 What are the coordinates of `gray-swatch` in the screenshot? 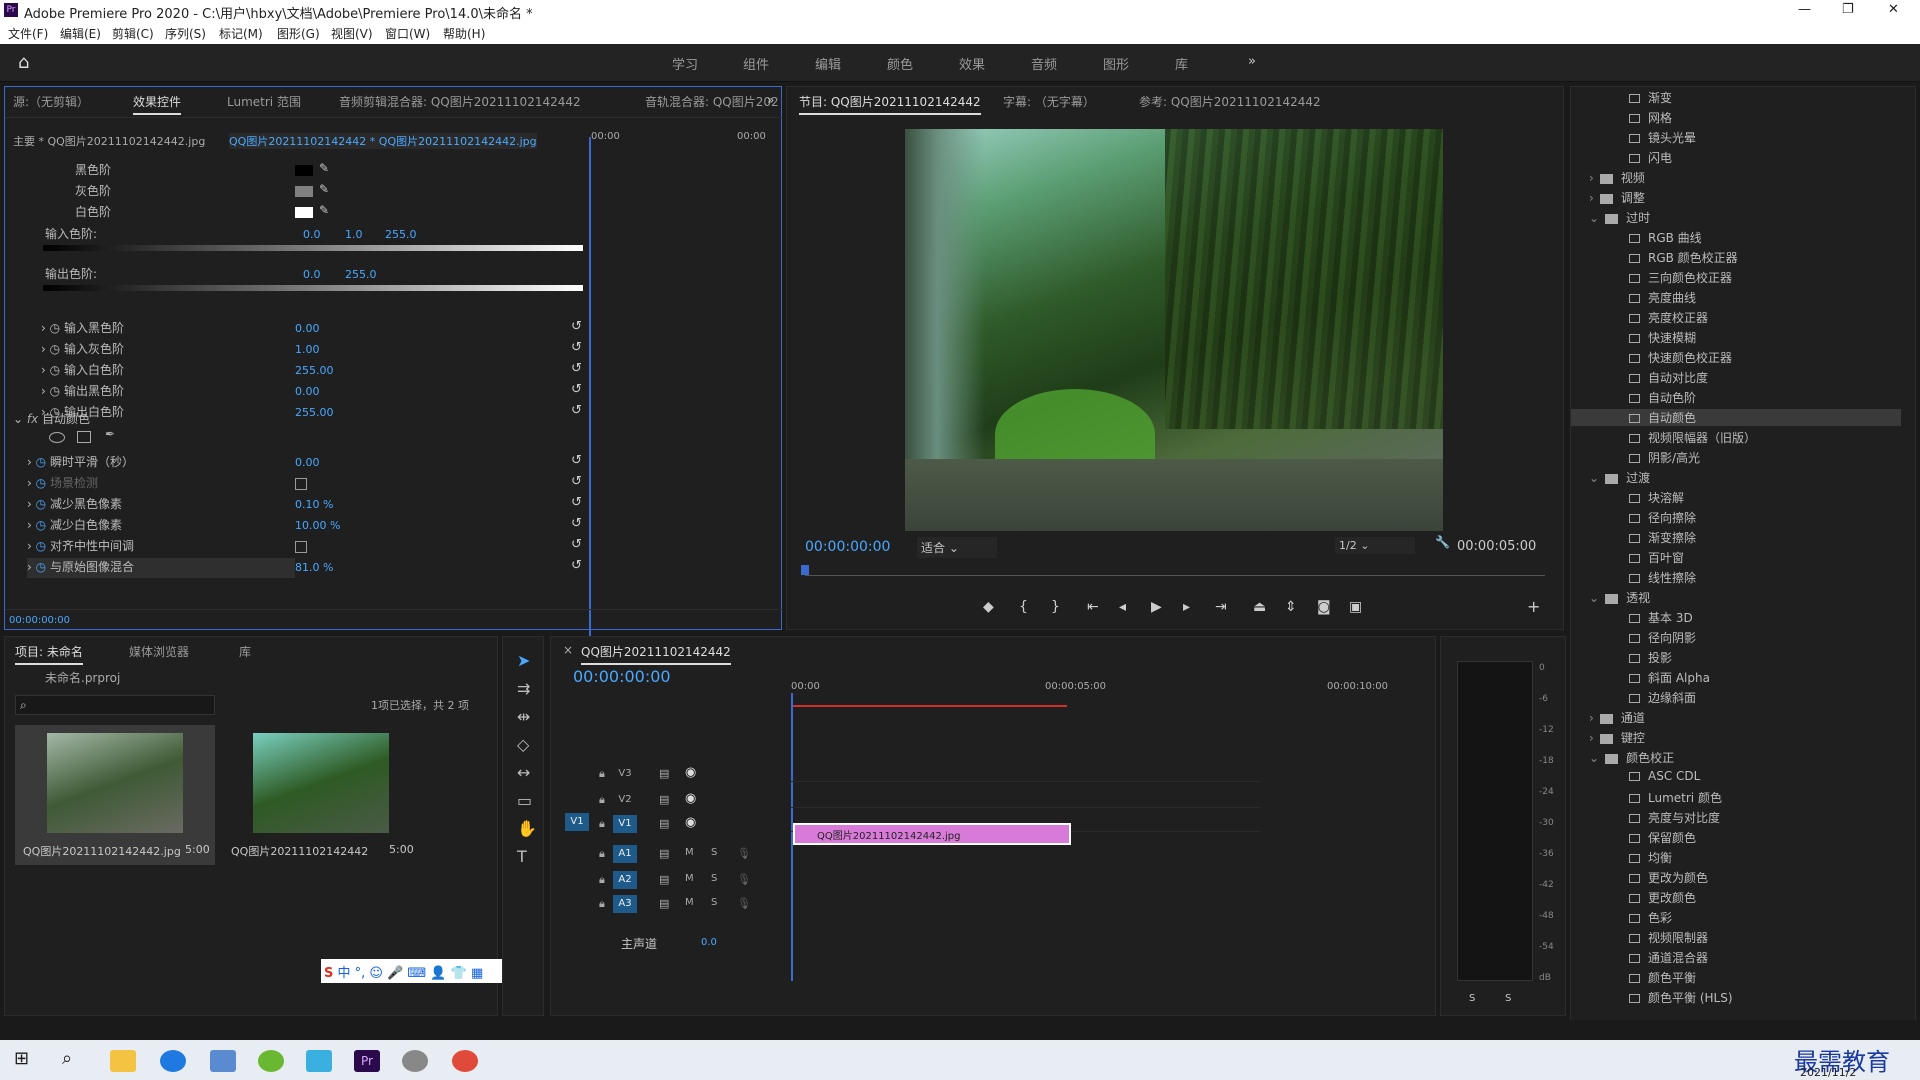 It's located at (304, 191).